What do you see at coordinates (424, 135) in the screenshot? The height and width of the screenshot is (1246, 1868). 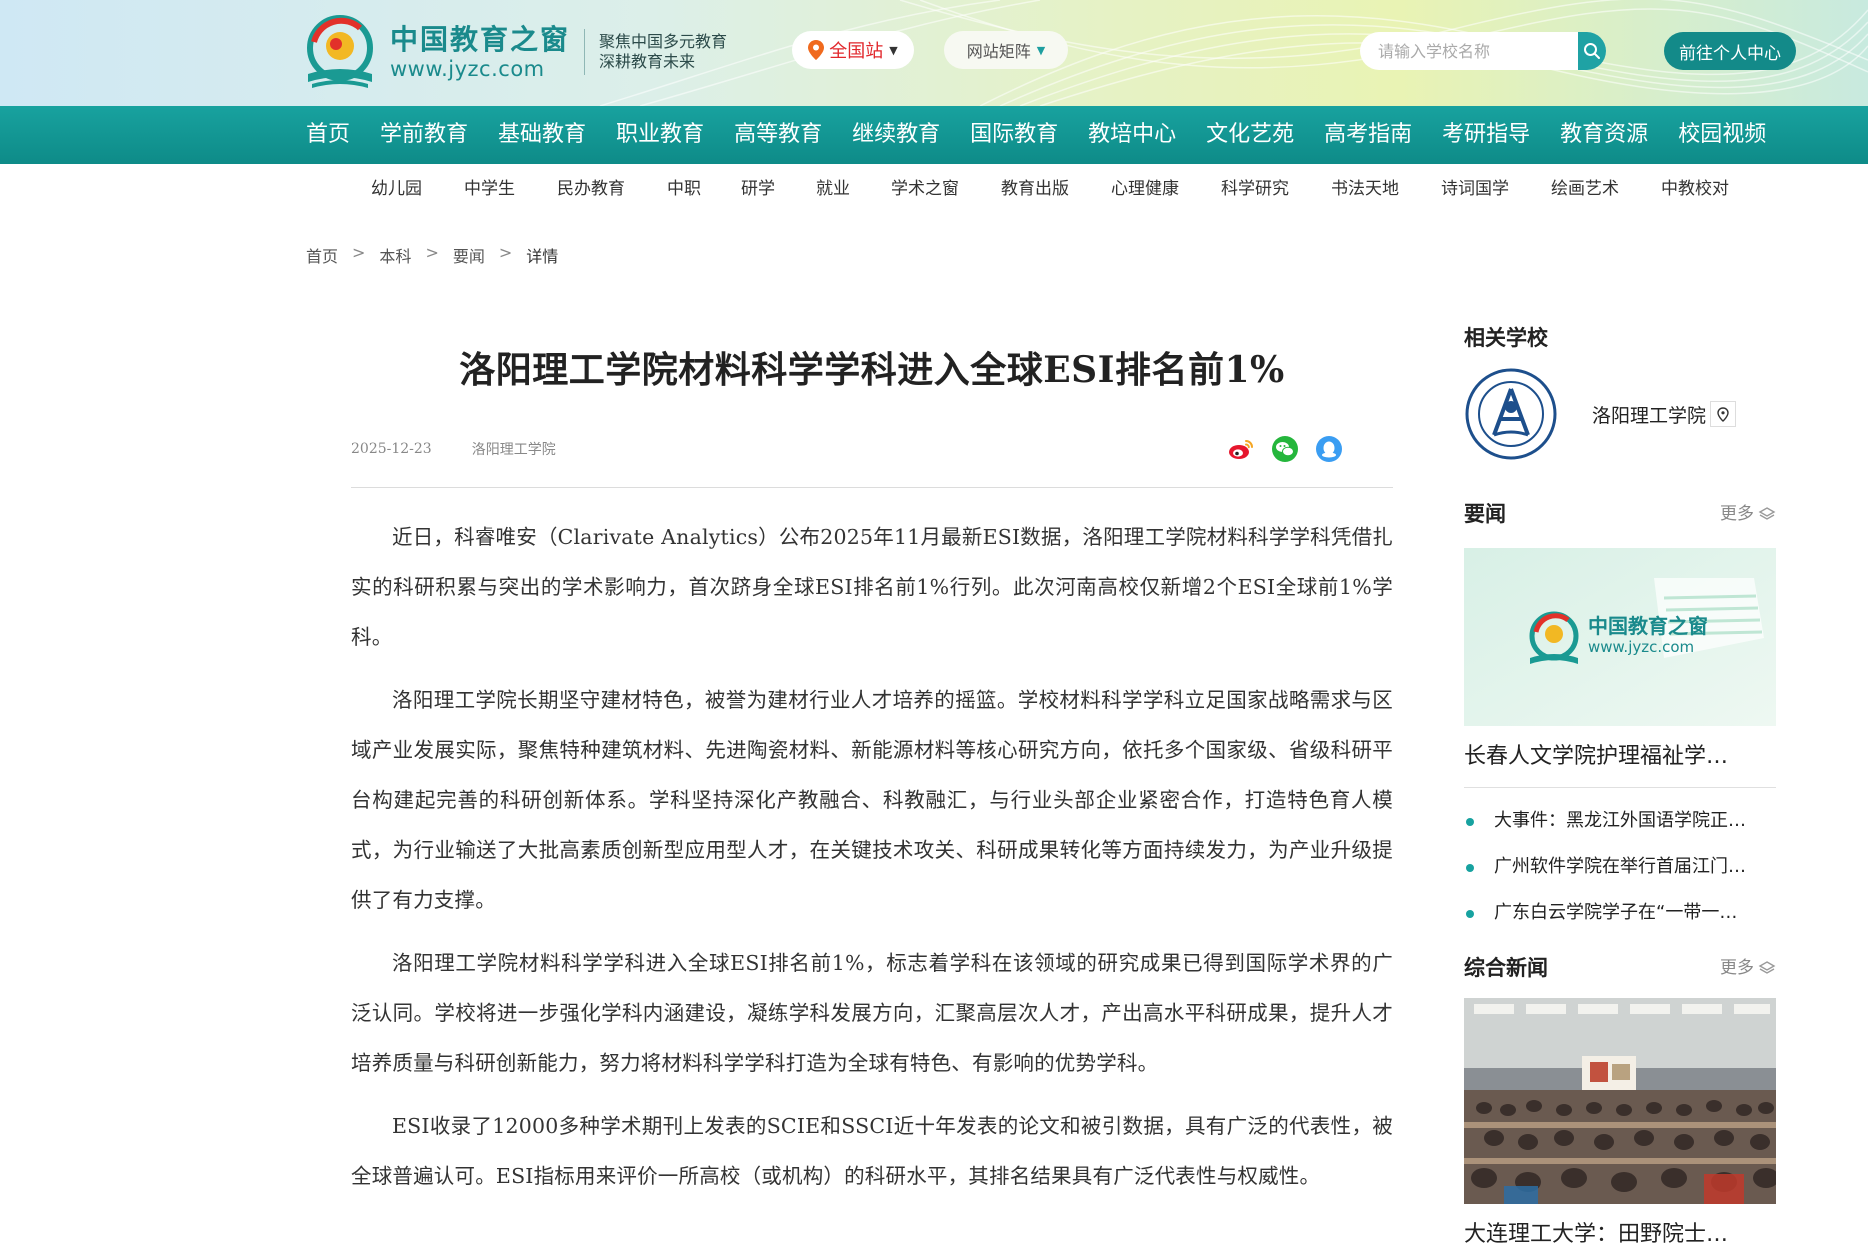 I see `main-nav-item: 学前教育` at bounding box center [424, 135].